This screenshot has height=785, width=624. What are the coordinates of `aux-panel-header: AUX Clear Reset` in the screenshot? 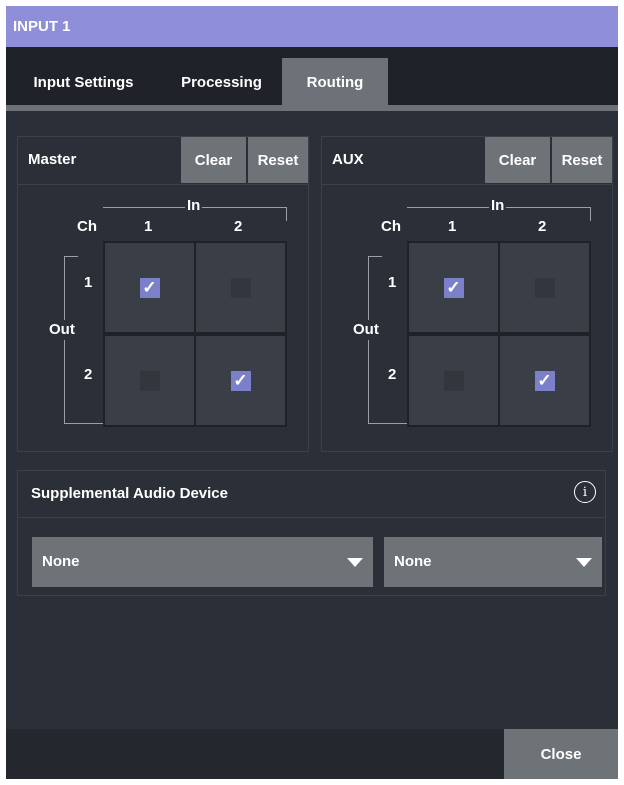 It's located at (467, 161).